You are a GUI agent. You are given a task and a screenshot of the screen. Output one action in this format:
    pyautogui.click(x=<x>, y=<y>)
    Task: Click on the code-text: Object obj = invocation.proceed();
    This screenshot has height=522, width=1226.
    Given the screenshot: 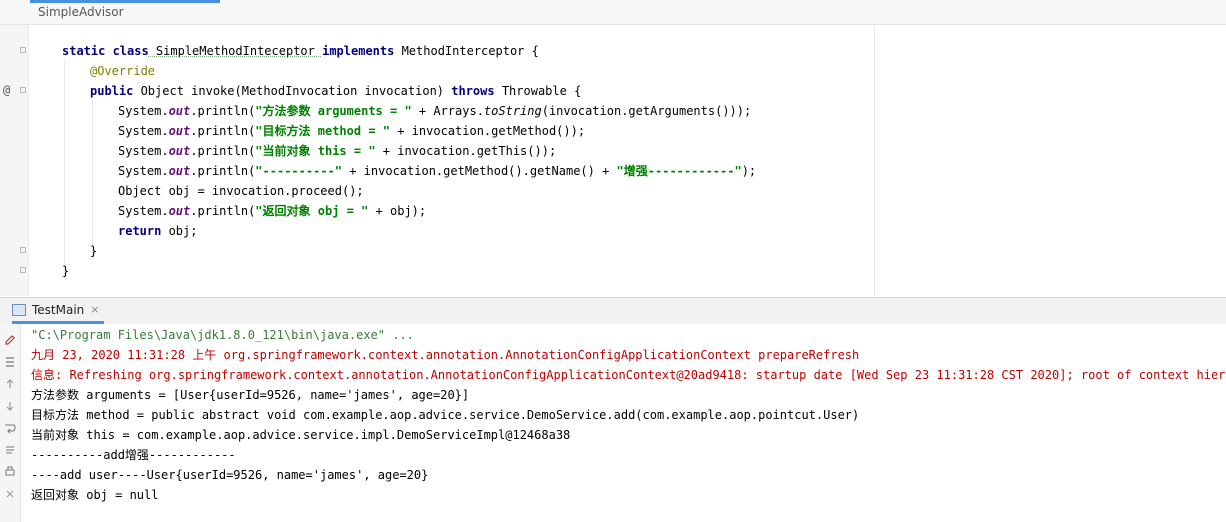 What is the action you would take?
    pyautogui.click(x=241, y=191)
    